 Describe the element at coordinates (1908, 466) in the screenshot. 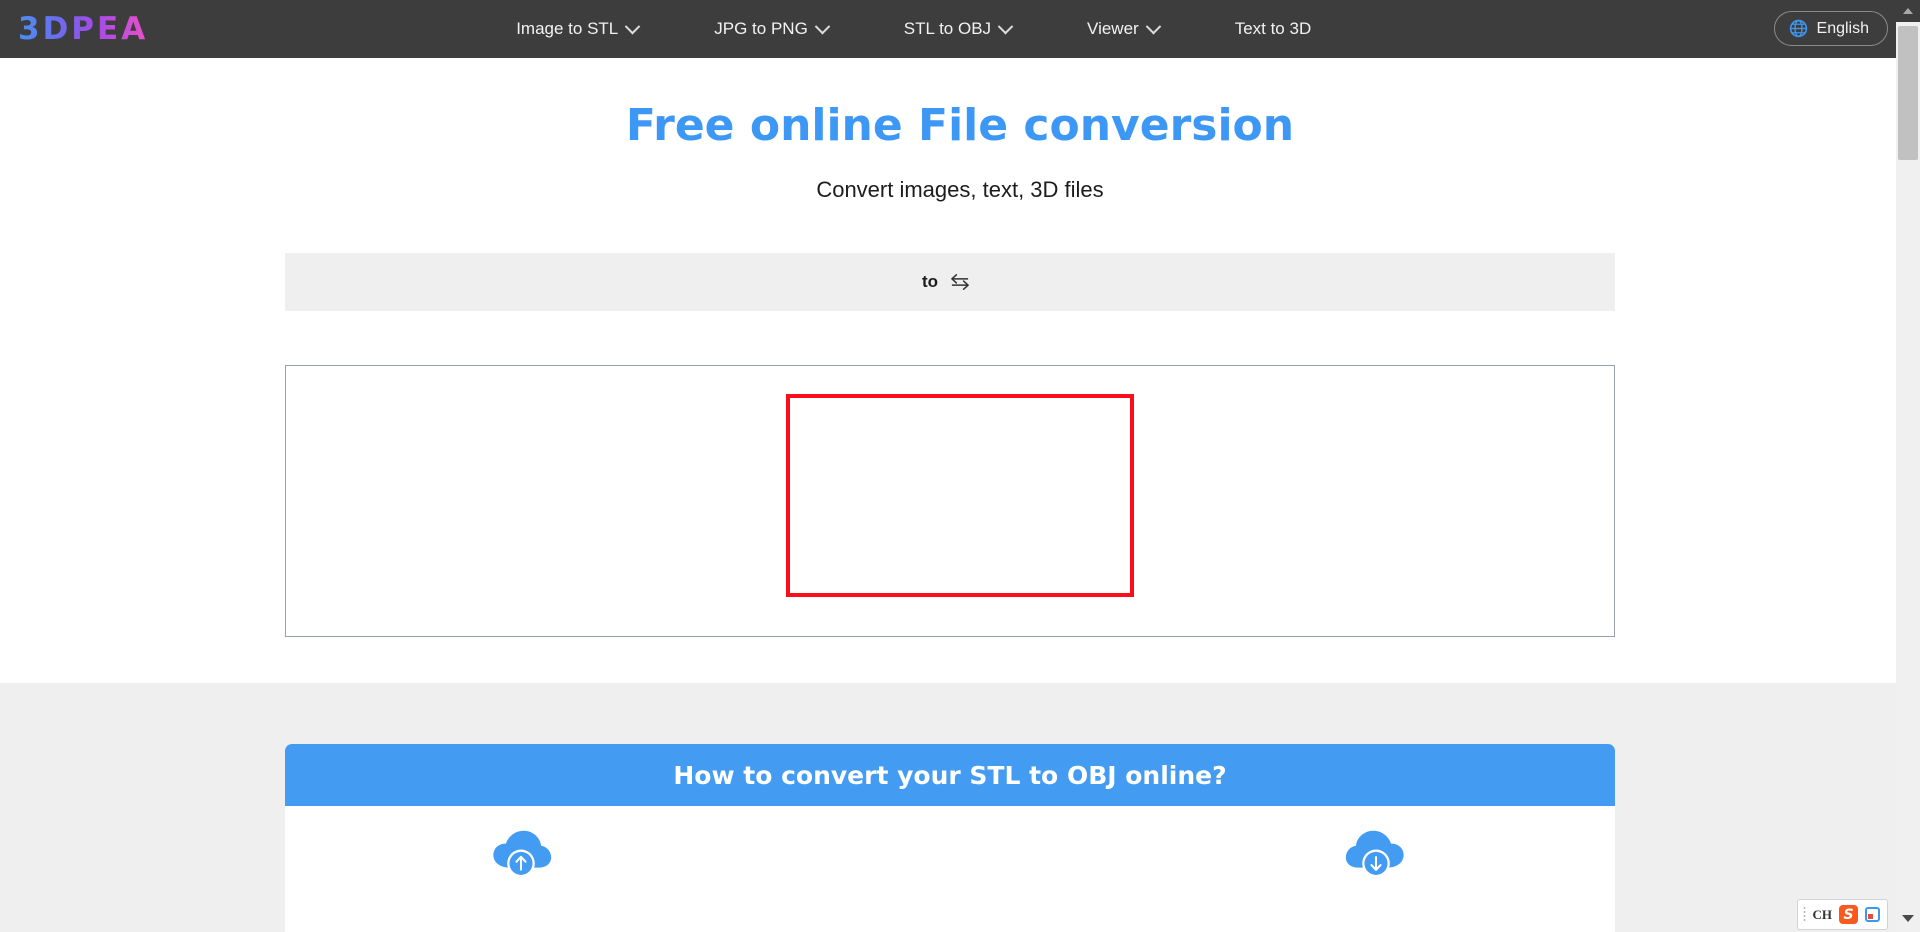

I see `page-scrollbar` at that location.